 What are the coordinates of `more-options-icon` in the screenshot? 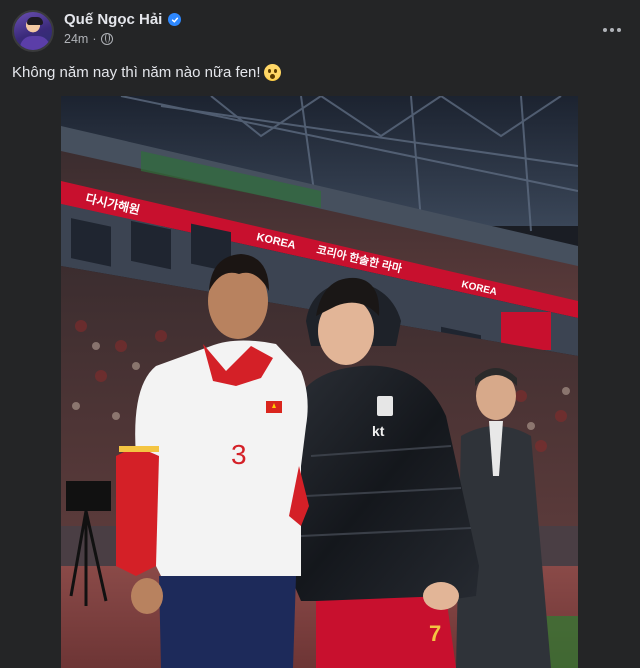 It's located at (605, 30).